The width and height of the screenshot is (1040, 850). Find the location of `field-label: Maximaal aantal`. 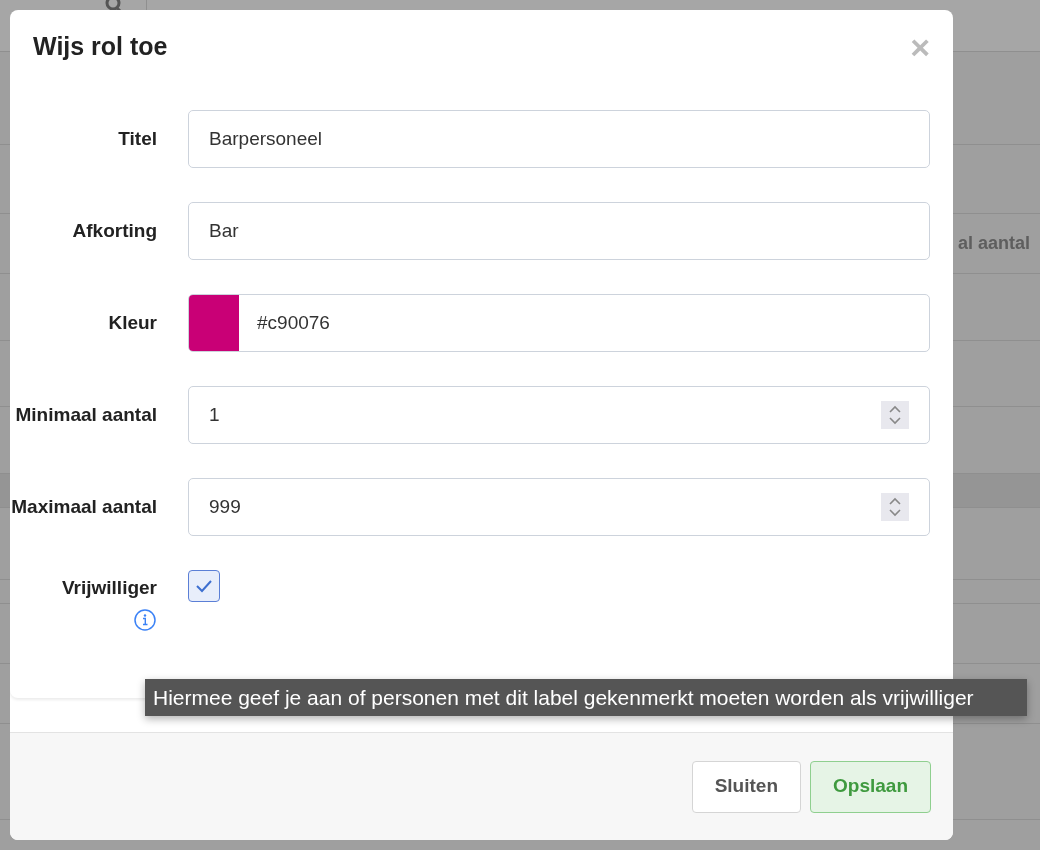

field-label: Maximaal aantal is located at coordinates (84, 507).